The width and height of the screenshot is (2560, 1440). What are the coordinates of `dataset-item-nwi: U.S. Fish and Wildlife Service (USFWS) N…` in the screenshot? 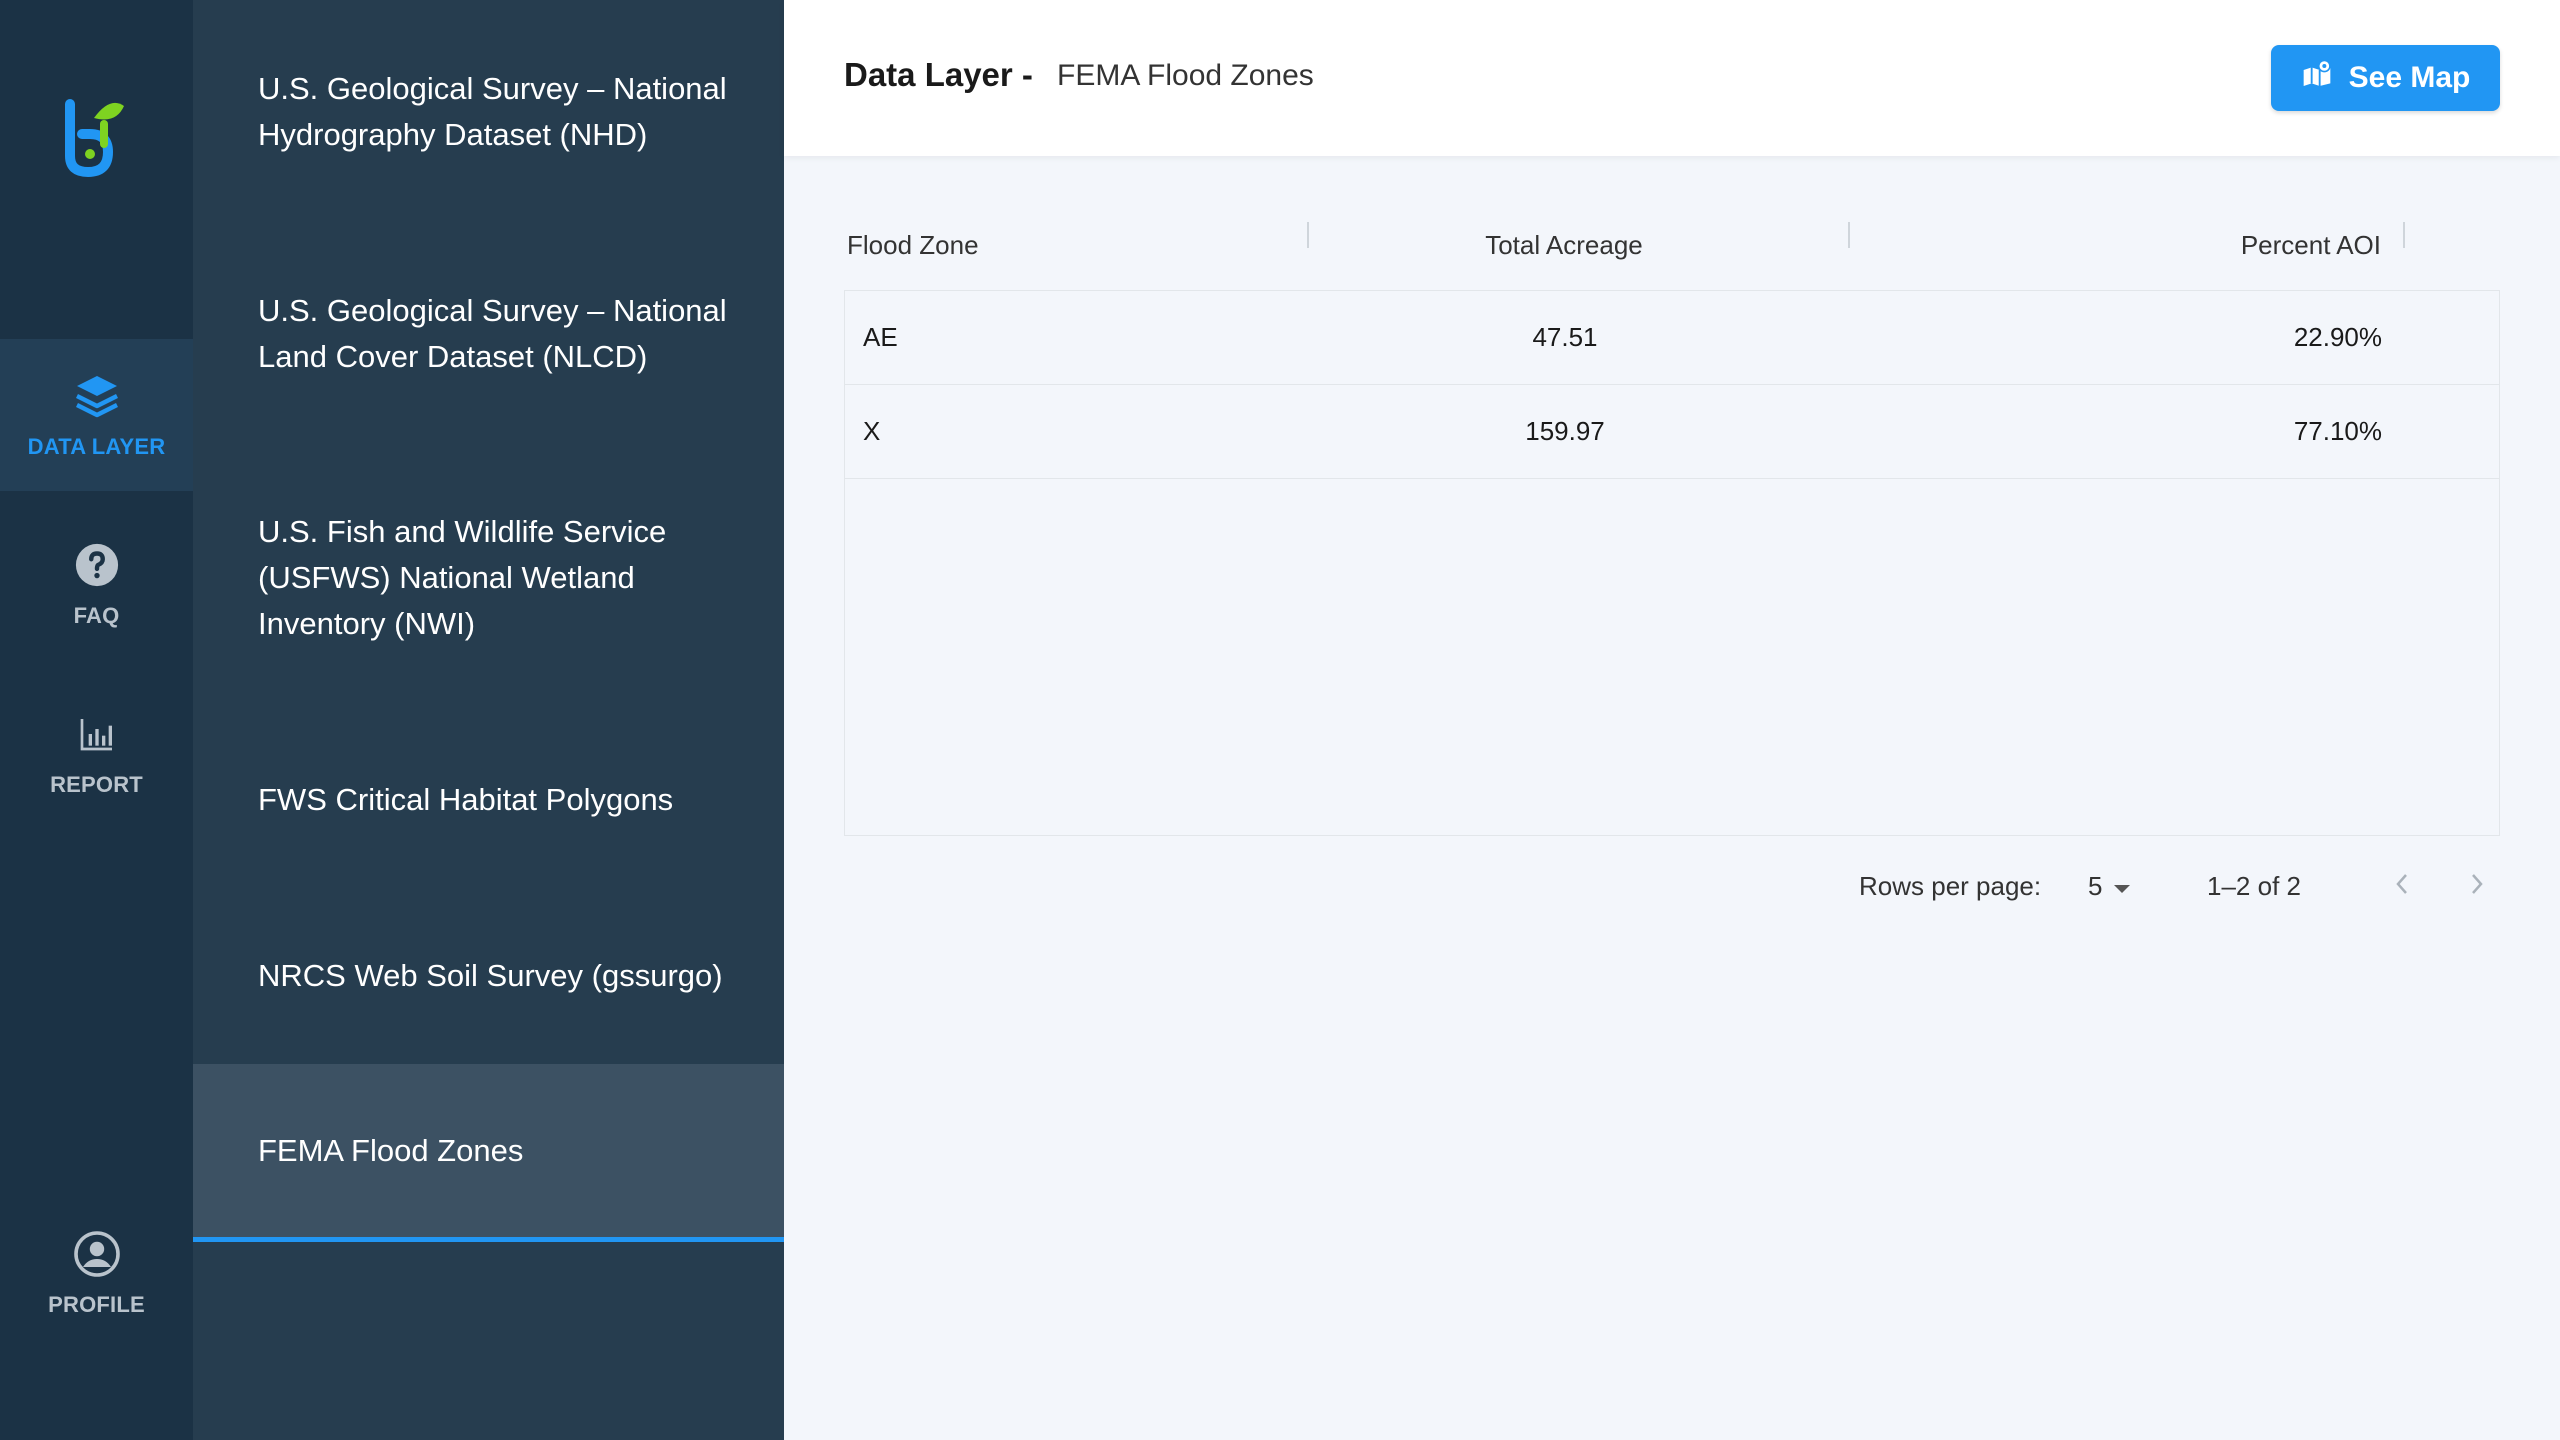 It's located at (488, 577).